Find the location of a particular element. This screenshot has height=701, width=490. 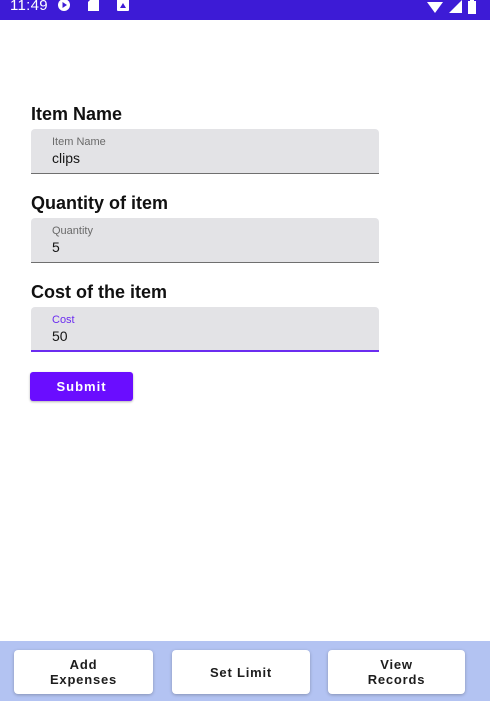

item-name-field: Item Name is located at coordinates (205, 151).